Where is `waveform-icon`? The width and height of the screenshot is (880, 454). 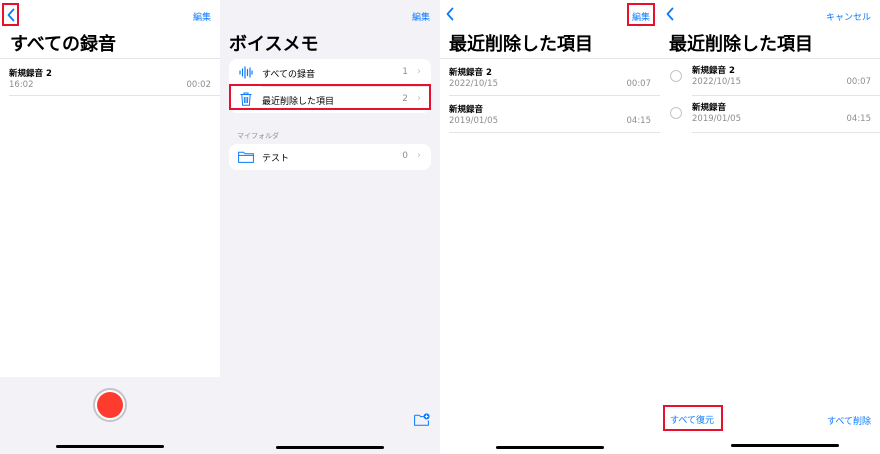
waveform-icon is located at coordinates (246, 72).